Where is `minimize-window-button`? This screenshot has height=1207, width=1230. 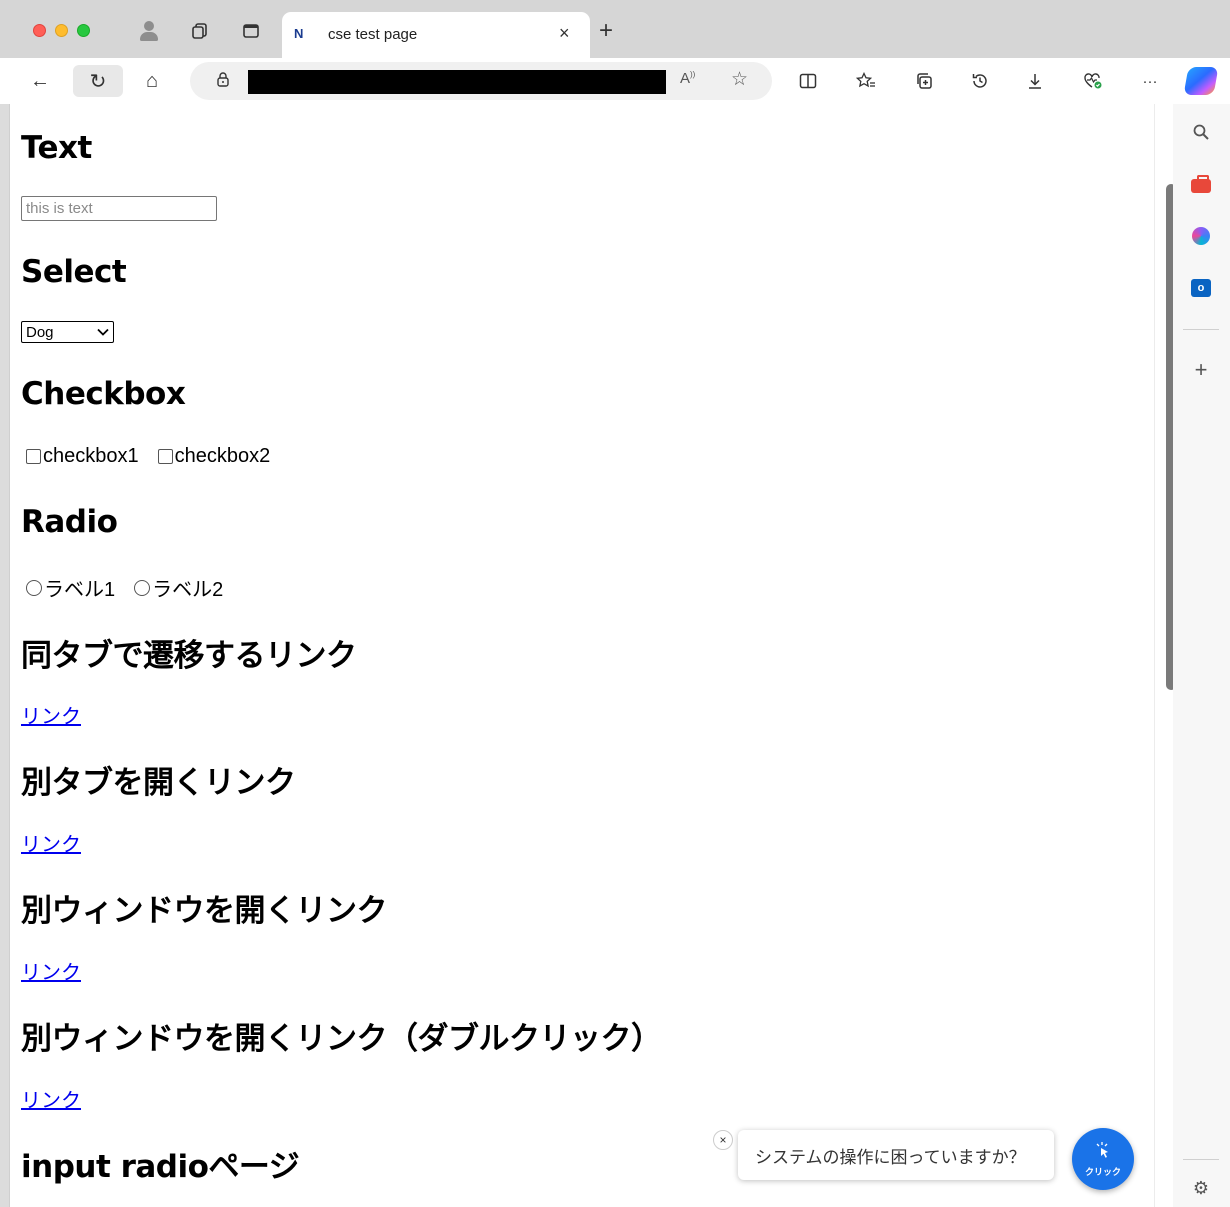
minimize-window-button is located at coordinates (61, 30).